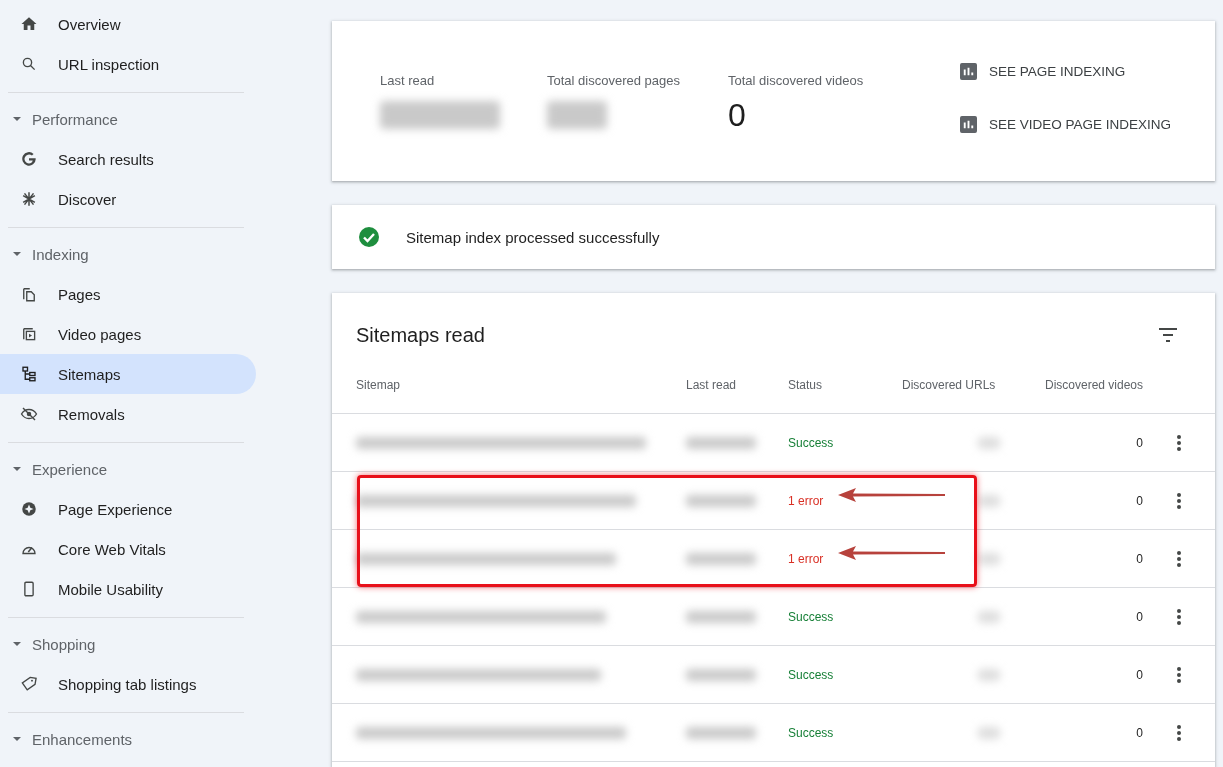  Describe the element at coordinates (135, 466) in the screenshot. I see `section-header: Experience` at that location.